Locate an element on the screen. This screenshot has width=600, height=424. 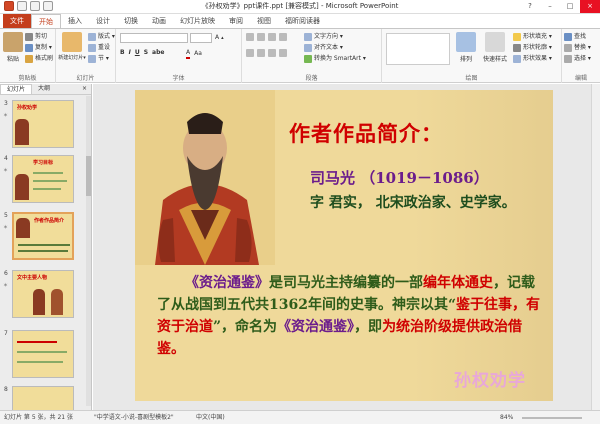
indent-icon is located at coordinates (272, 37).